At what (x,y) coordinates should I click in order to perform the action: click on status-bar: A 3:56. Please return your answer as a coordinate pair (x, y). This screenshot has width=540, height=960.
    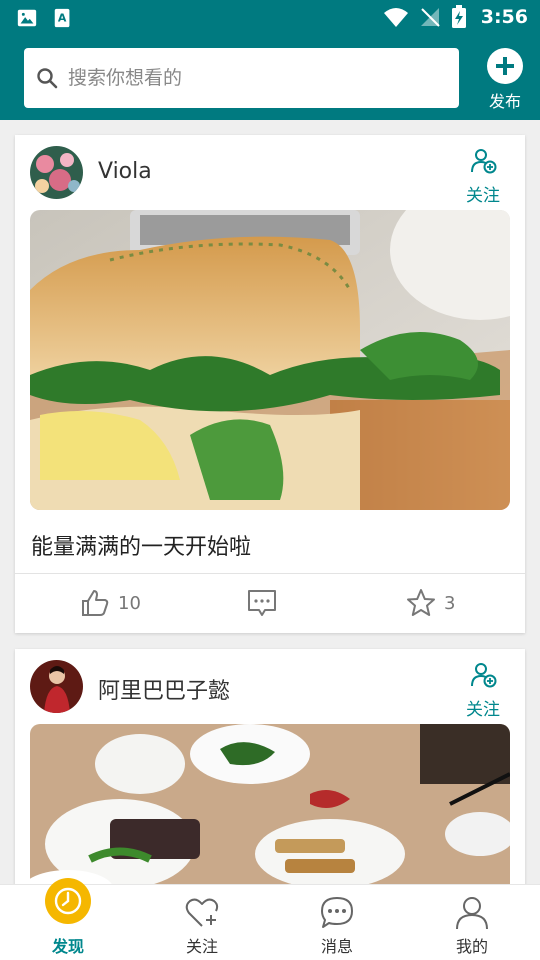
    Looking at the image, I should click on (270, 18).